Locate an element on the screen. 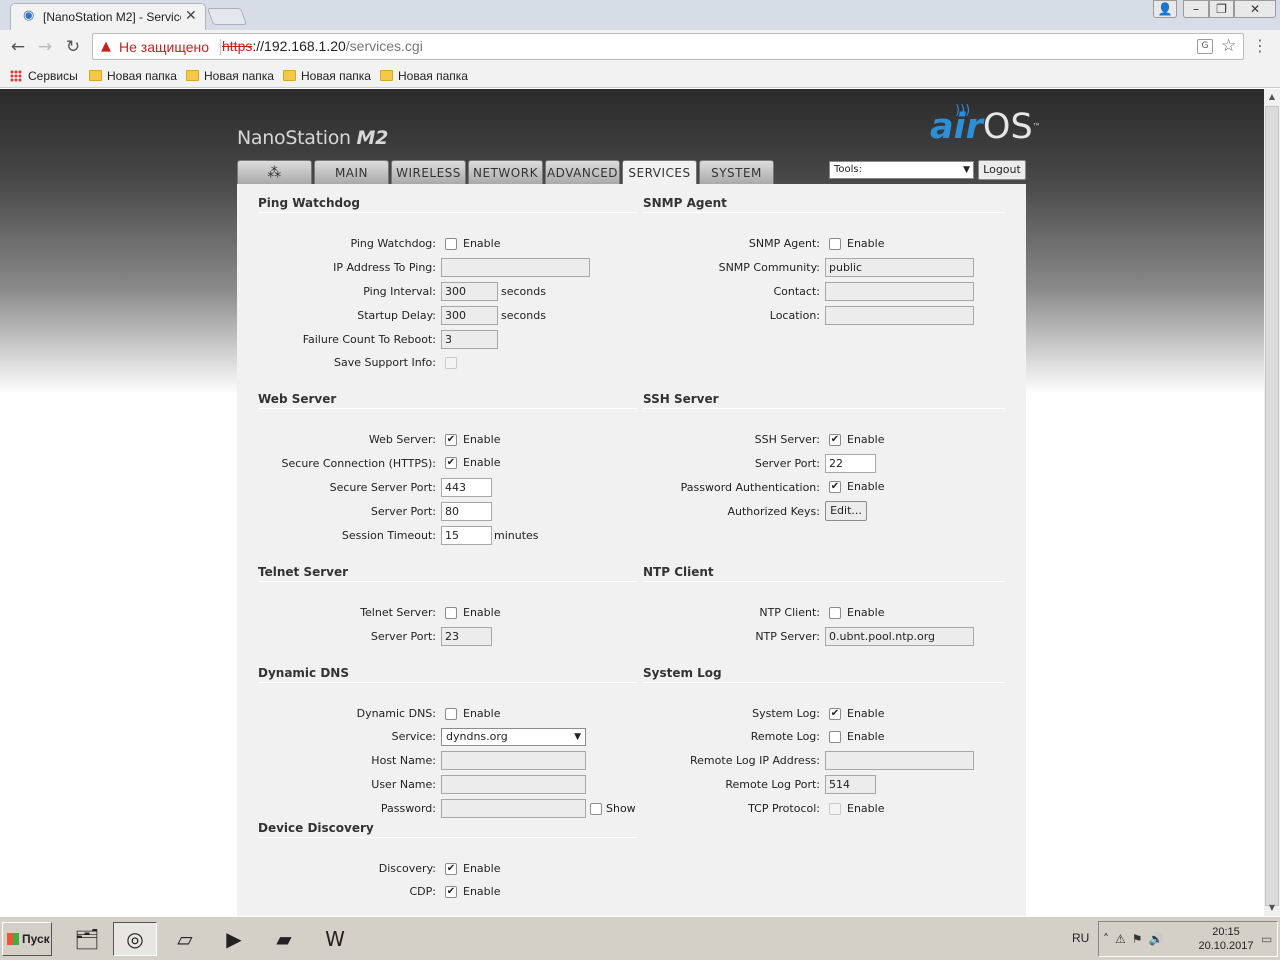 Image resolution: width=1280 pixels, height=960 pixels. ubnt-logo-icon: ⁂ is located at coordinates (274, 173).